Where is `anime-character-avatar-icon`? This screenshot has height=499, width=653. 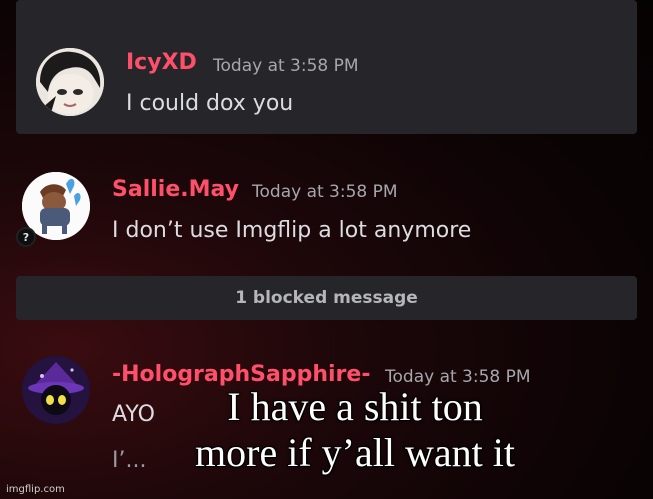 anime-character-avatar-icon is located at coordinates (70, 82).